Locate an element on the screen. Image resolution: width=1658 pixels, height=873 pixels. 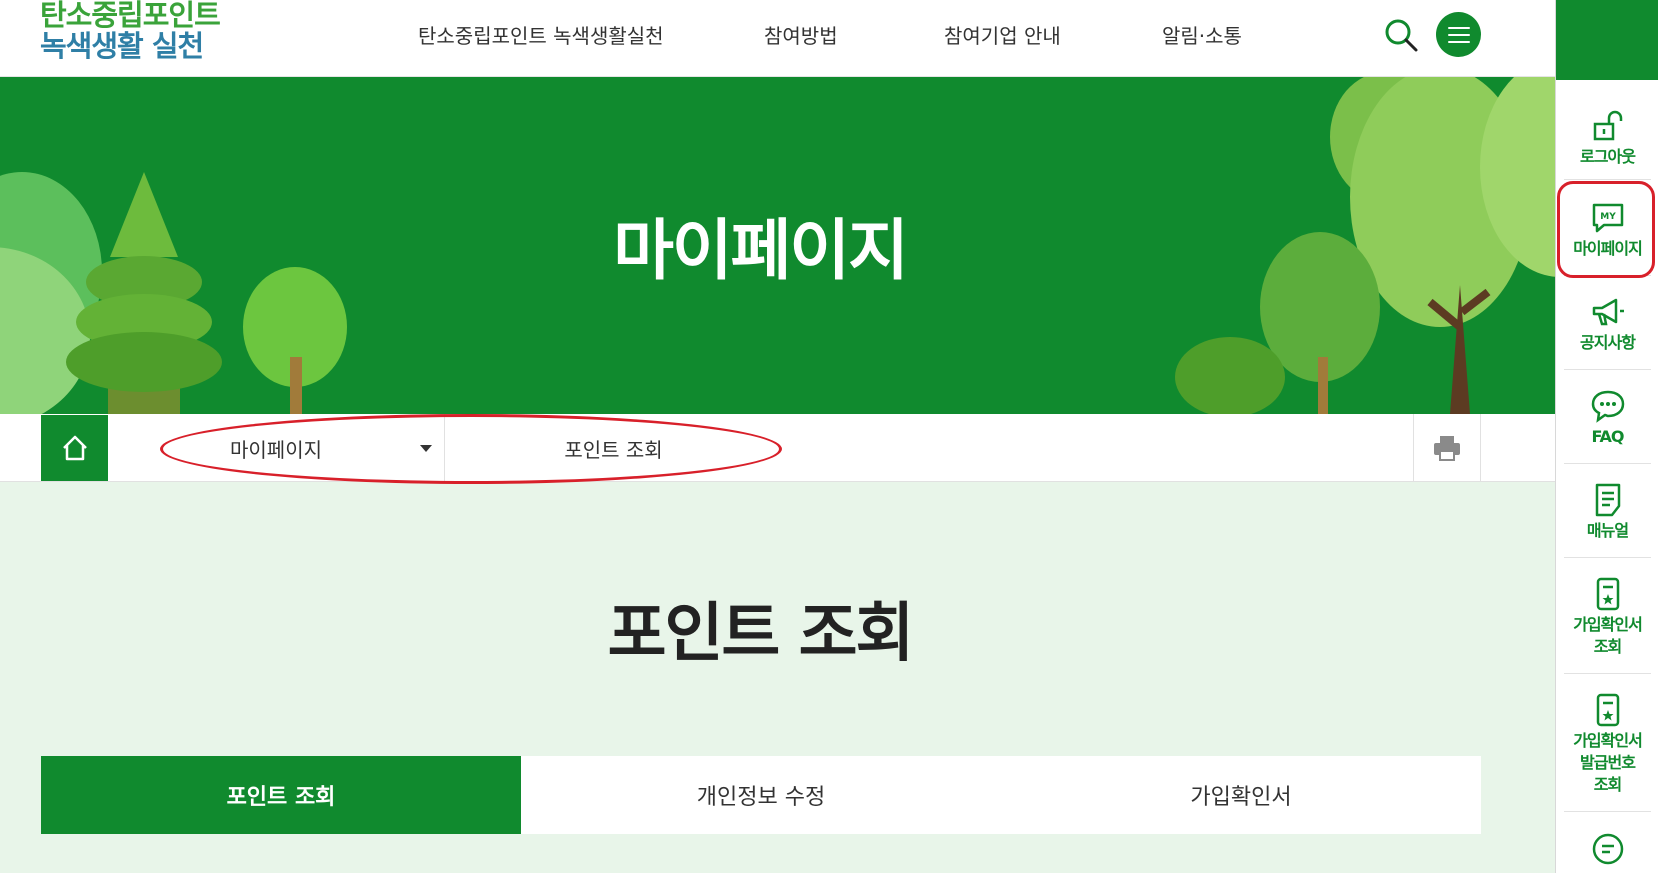
site-logo: 탄소중립포인트 녹색생활 실천 is located at coordinates (130, 31).